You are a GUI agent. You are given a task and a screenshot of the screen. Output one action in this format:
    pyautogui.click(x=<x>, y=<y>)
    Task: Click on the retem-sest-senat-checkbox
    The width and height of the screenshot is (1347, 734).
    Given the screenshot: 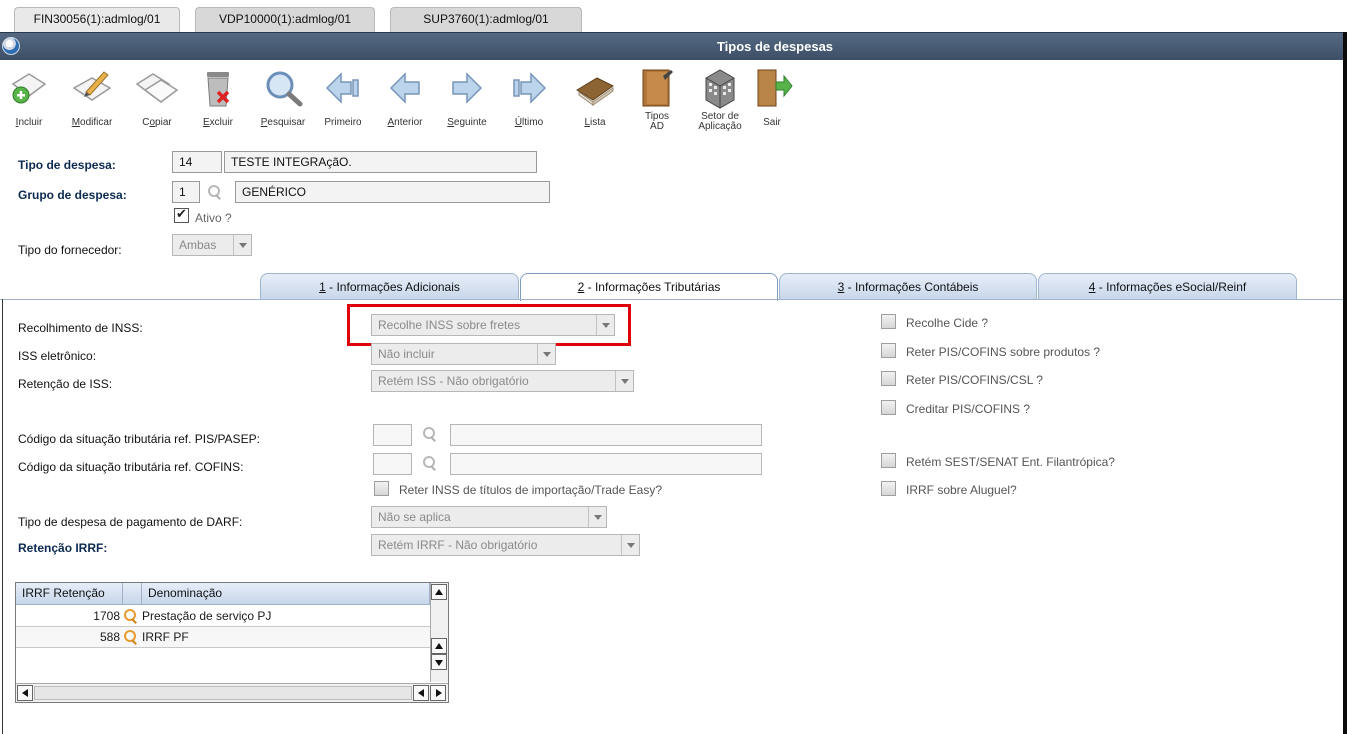 What is the action you would take?
    pyautogui.click(x=888, y=460)
    